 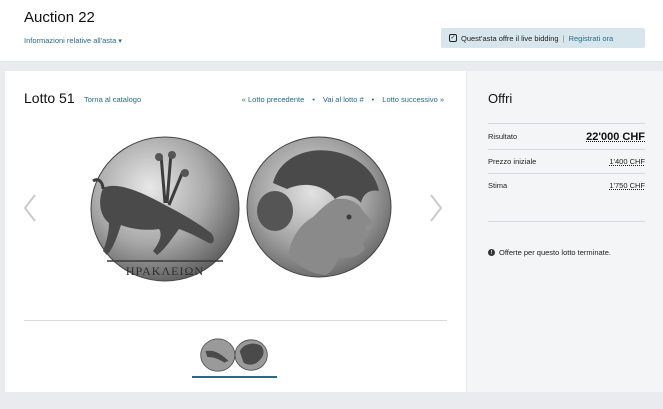 What do you see at coordinates (49, 98) in the screenshot?
I see `lot-title: Lotto 51` at bounding box center [49, 98].